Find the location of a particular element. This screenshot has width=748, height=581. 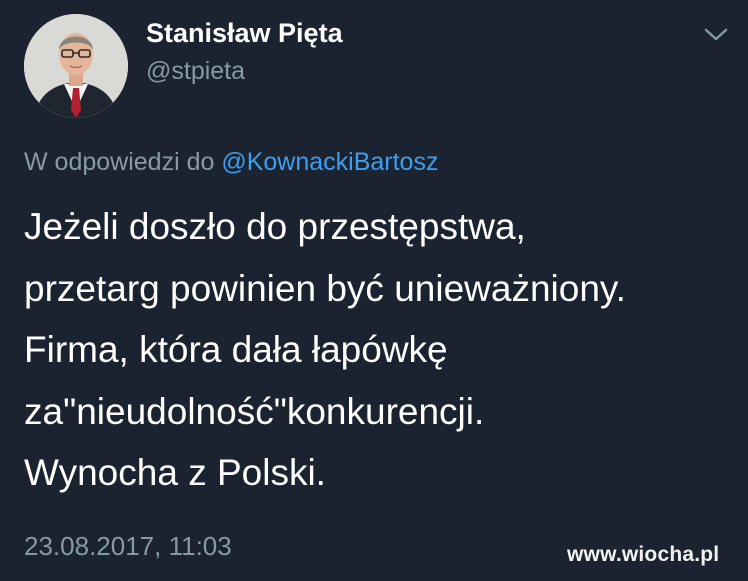

tweet-line: Jeżeli doszło do przestępstwa, is located at coordinates (275, 226).